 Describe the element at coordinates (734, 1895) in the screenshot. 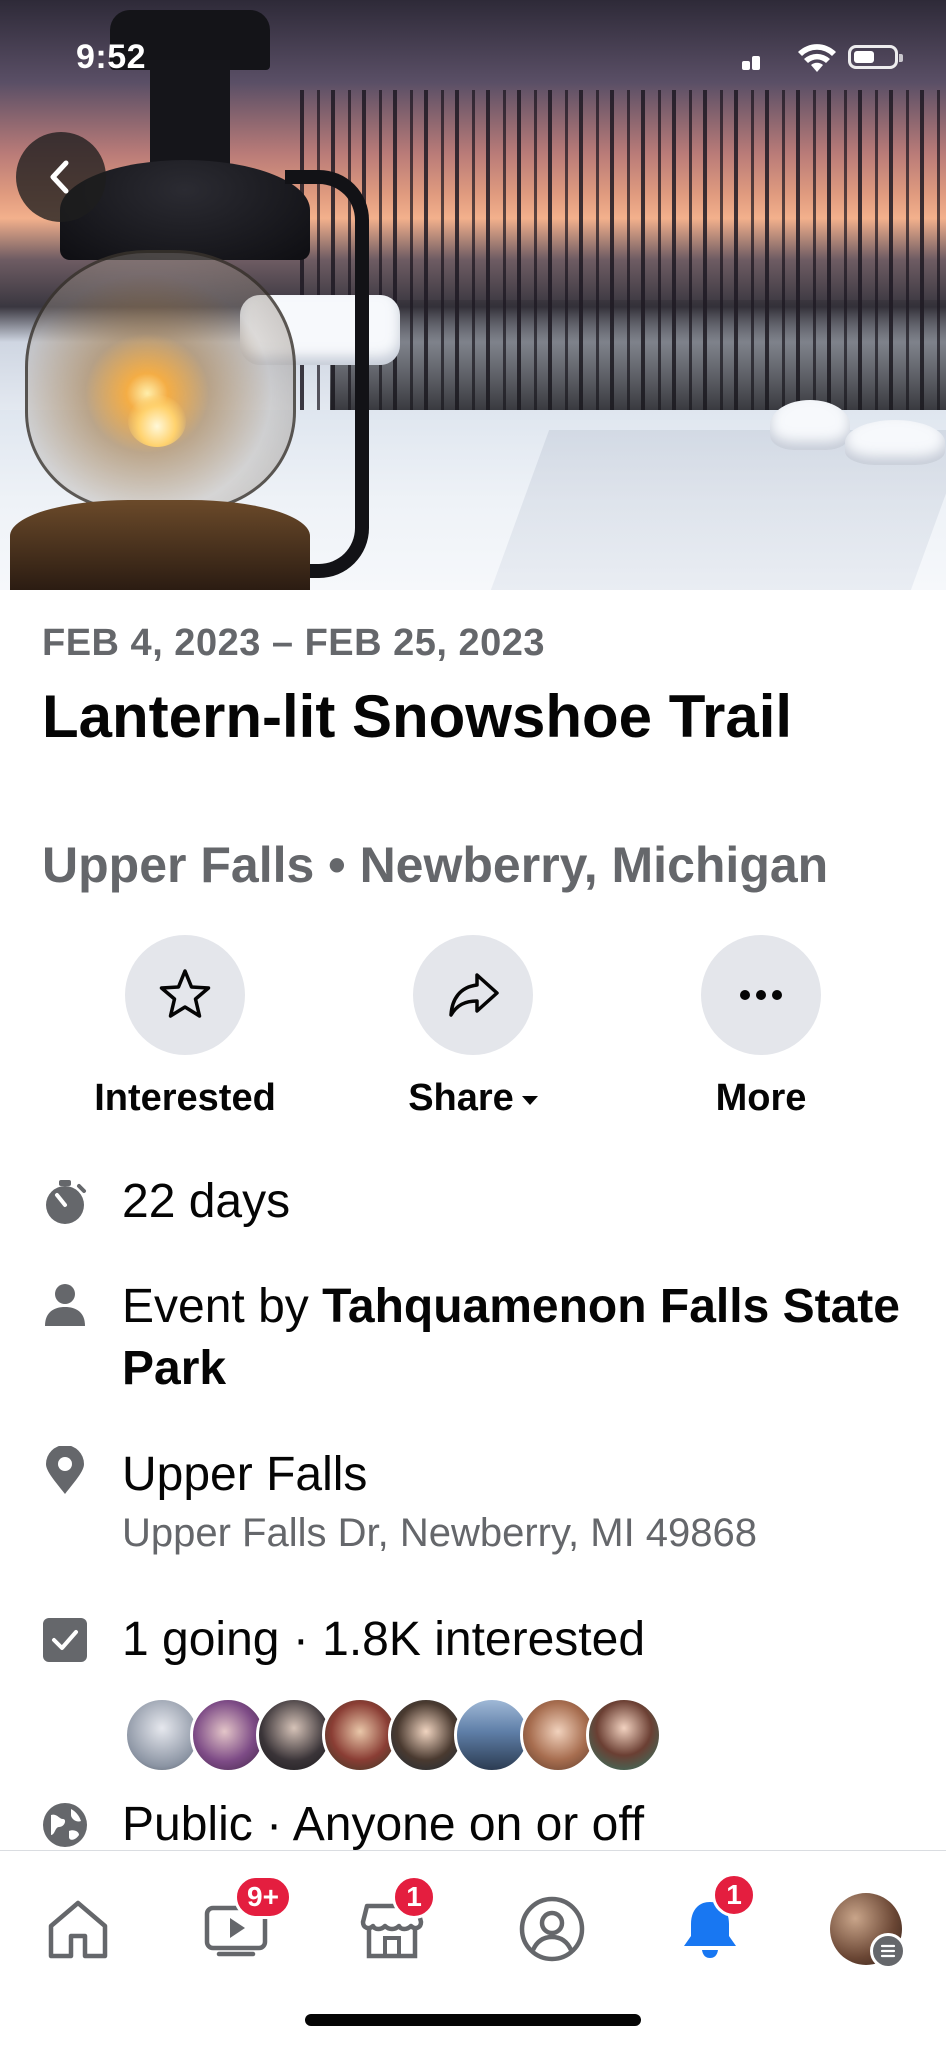

I see `notifications-badge: 1` at that location.